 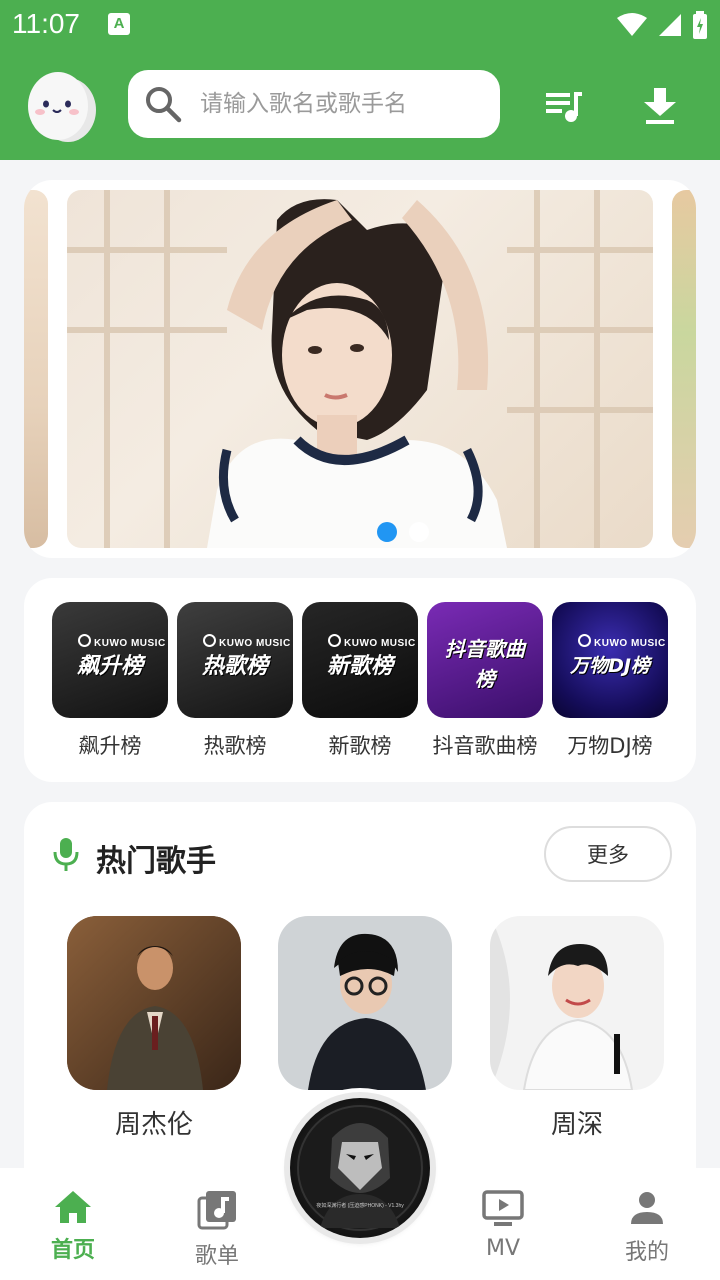 What do you see at coordinates (610, 746) in the screenshot?
I see `chart-label: 万物DJ榜` at bounding box center [610, 746].